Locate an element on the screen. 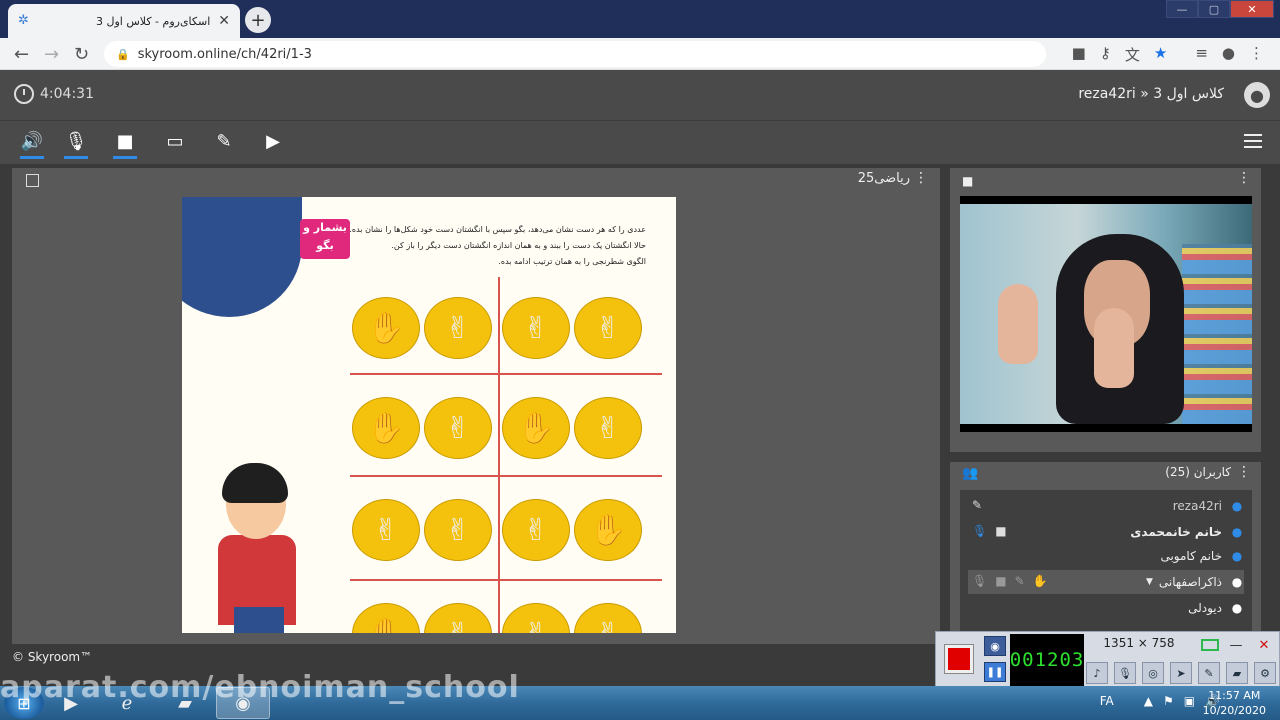 This screenshot has height=720, width=1280. webcam-icon: ◎ is located at coordinates (1153, 673).